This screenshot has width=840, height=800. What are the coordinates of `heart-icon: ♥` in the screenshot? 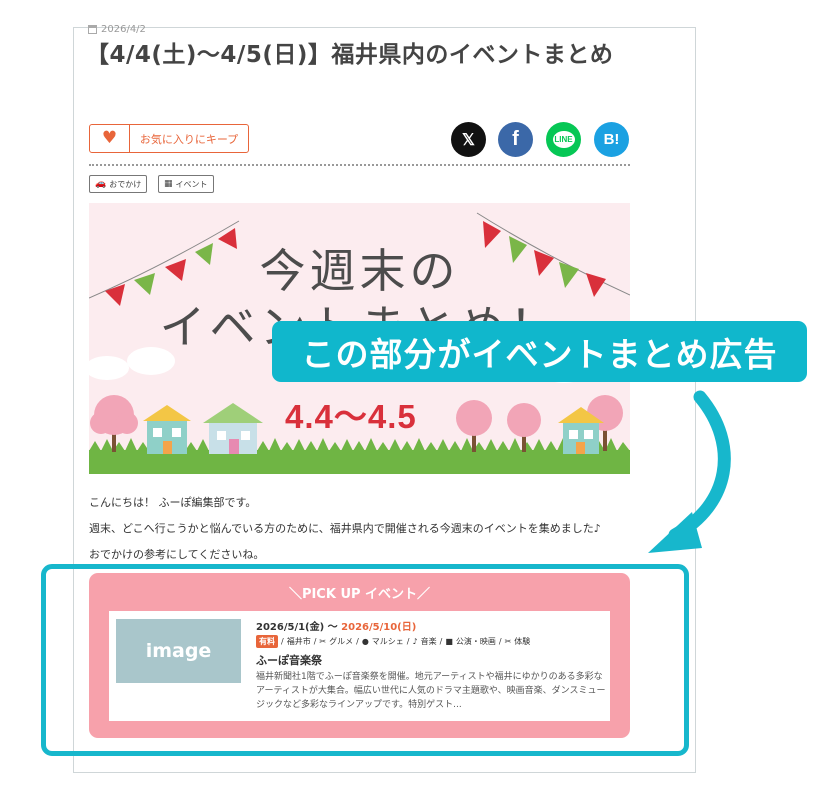 It's located at (109, 138).